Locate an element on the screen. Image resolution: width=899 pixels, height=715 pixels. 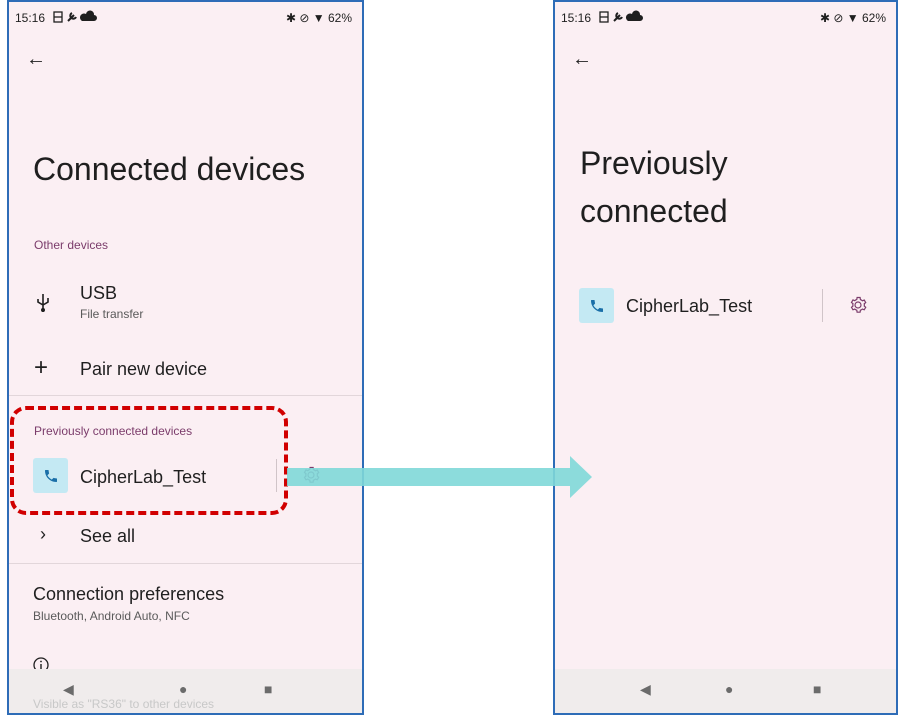
device-settings-gear-icon is located at coordinates (858, 307).